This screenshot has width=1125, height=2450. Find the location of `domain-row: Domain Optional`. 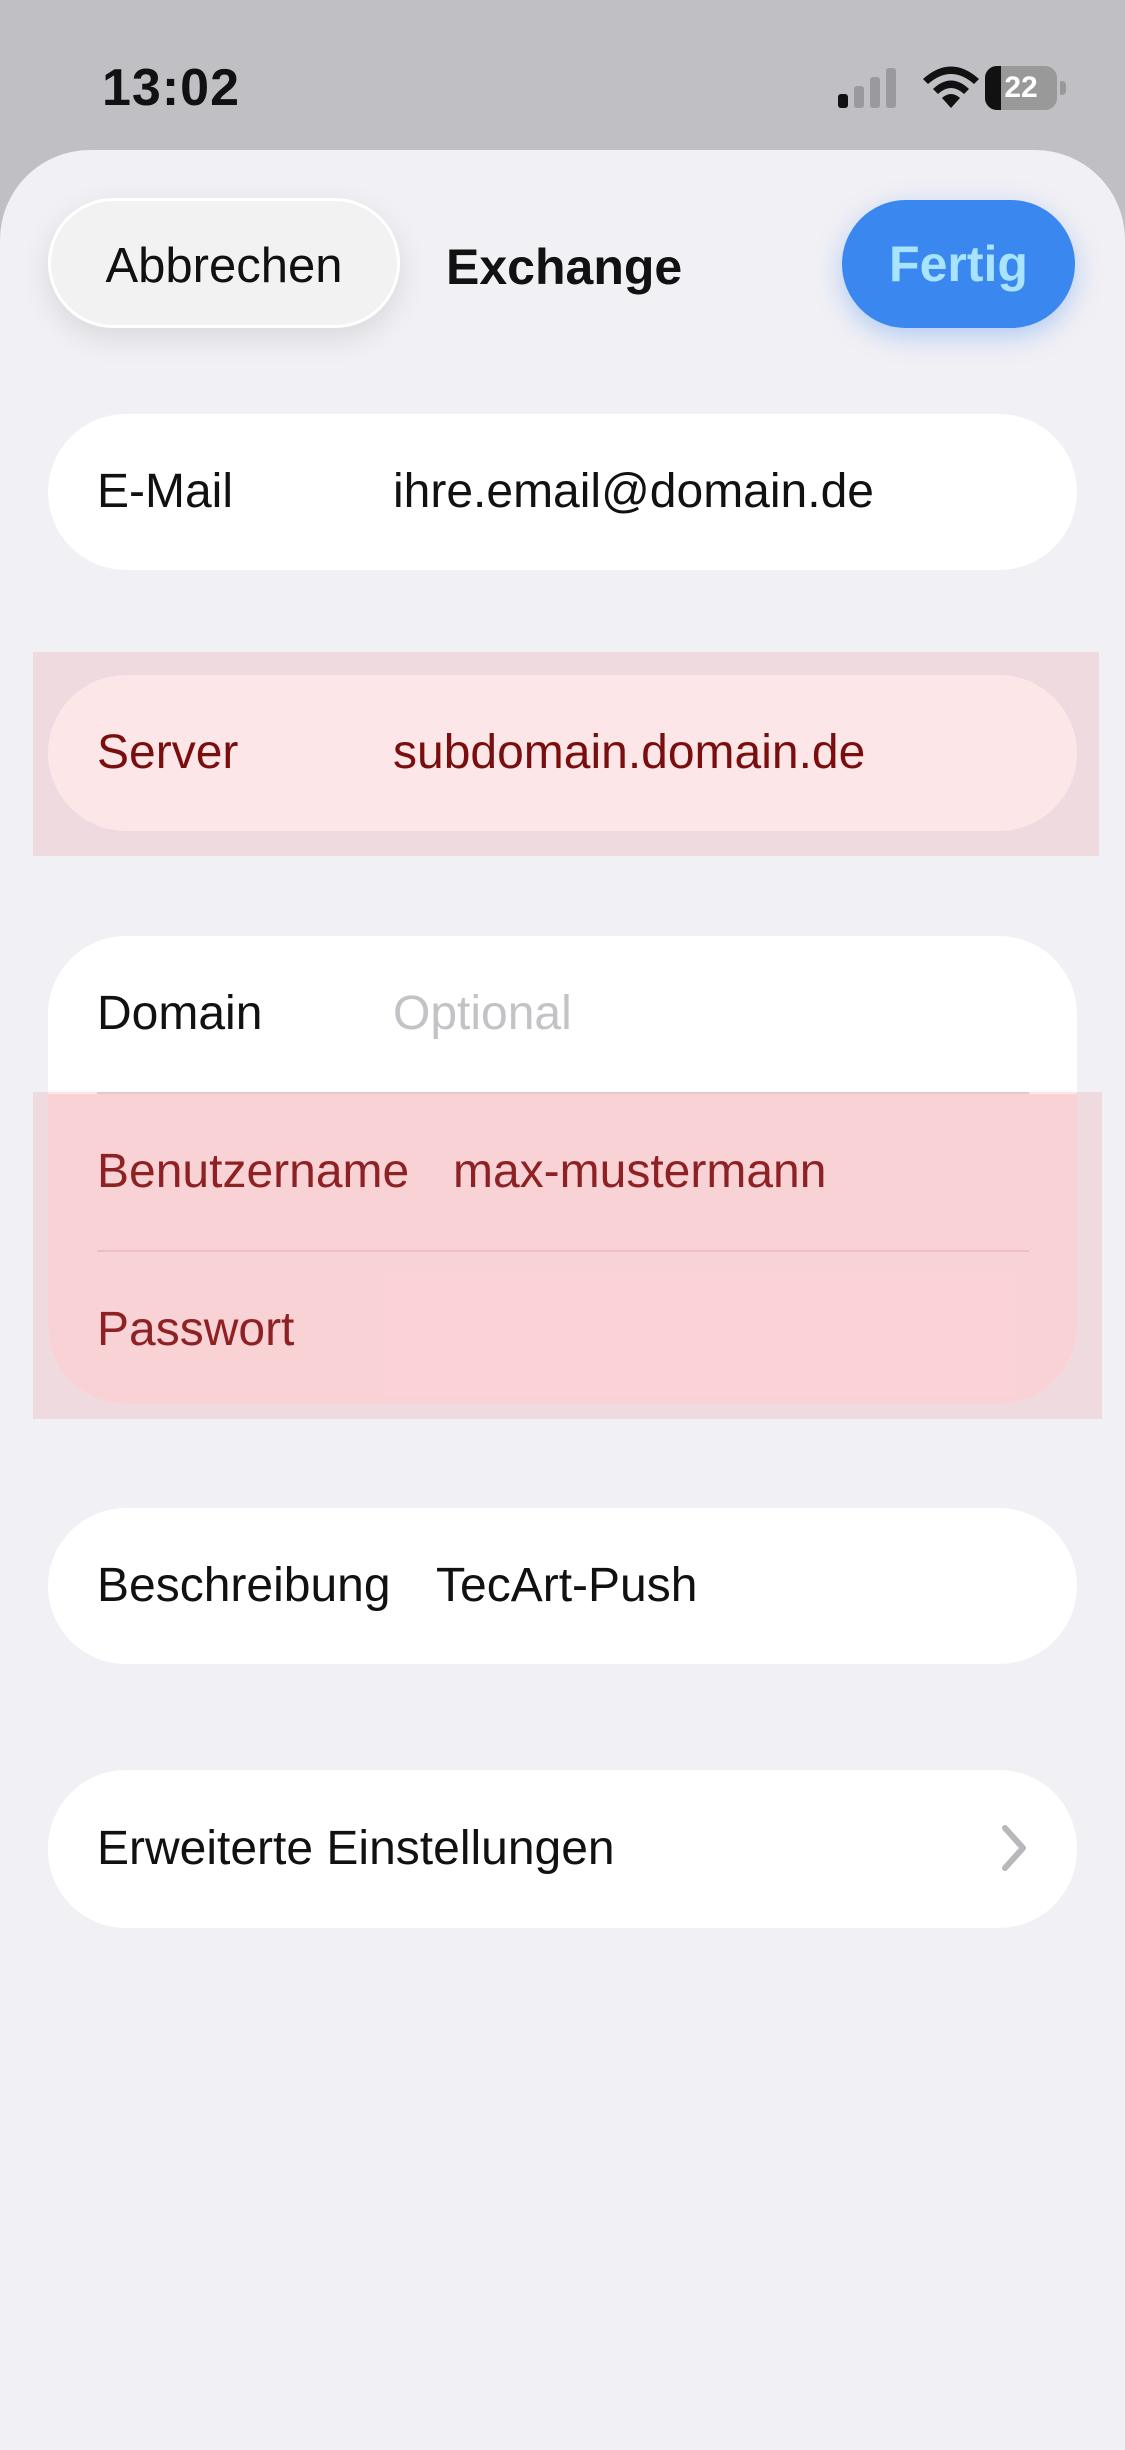

domain-row: Domain Optional is located at coordinates (562, 1014).